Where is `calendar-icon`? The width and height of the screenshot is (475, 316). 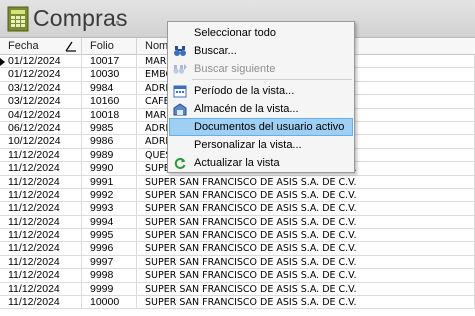 calendar-icon is located at coordinates (180, 91).